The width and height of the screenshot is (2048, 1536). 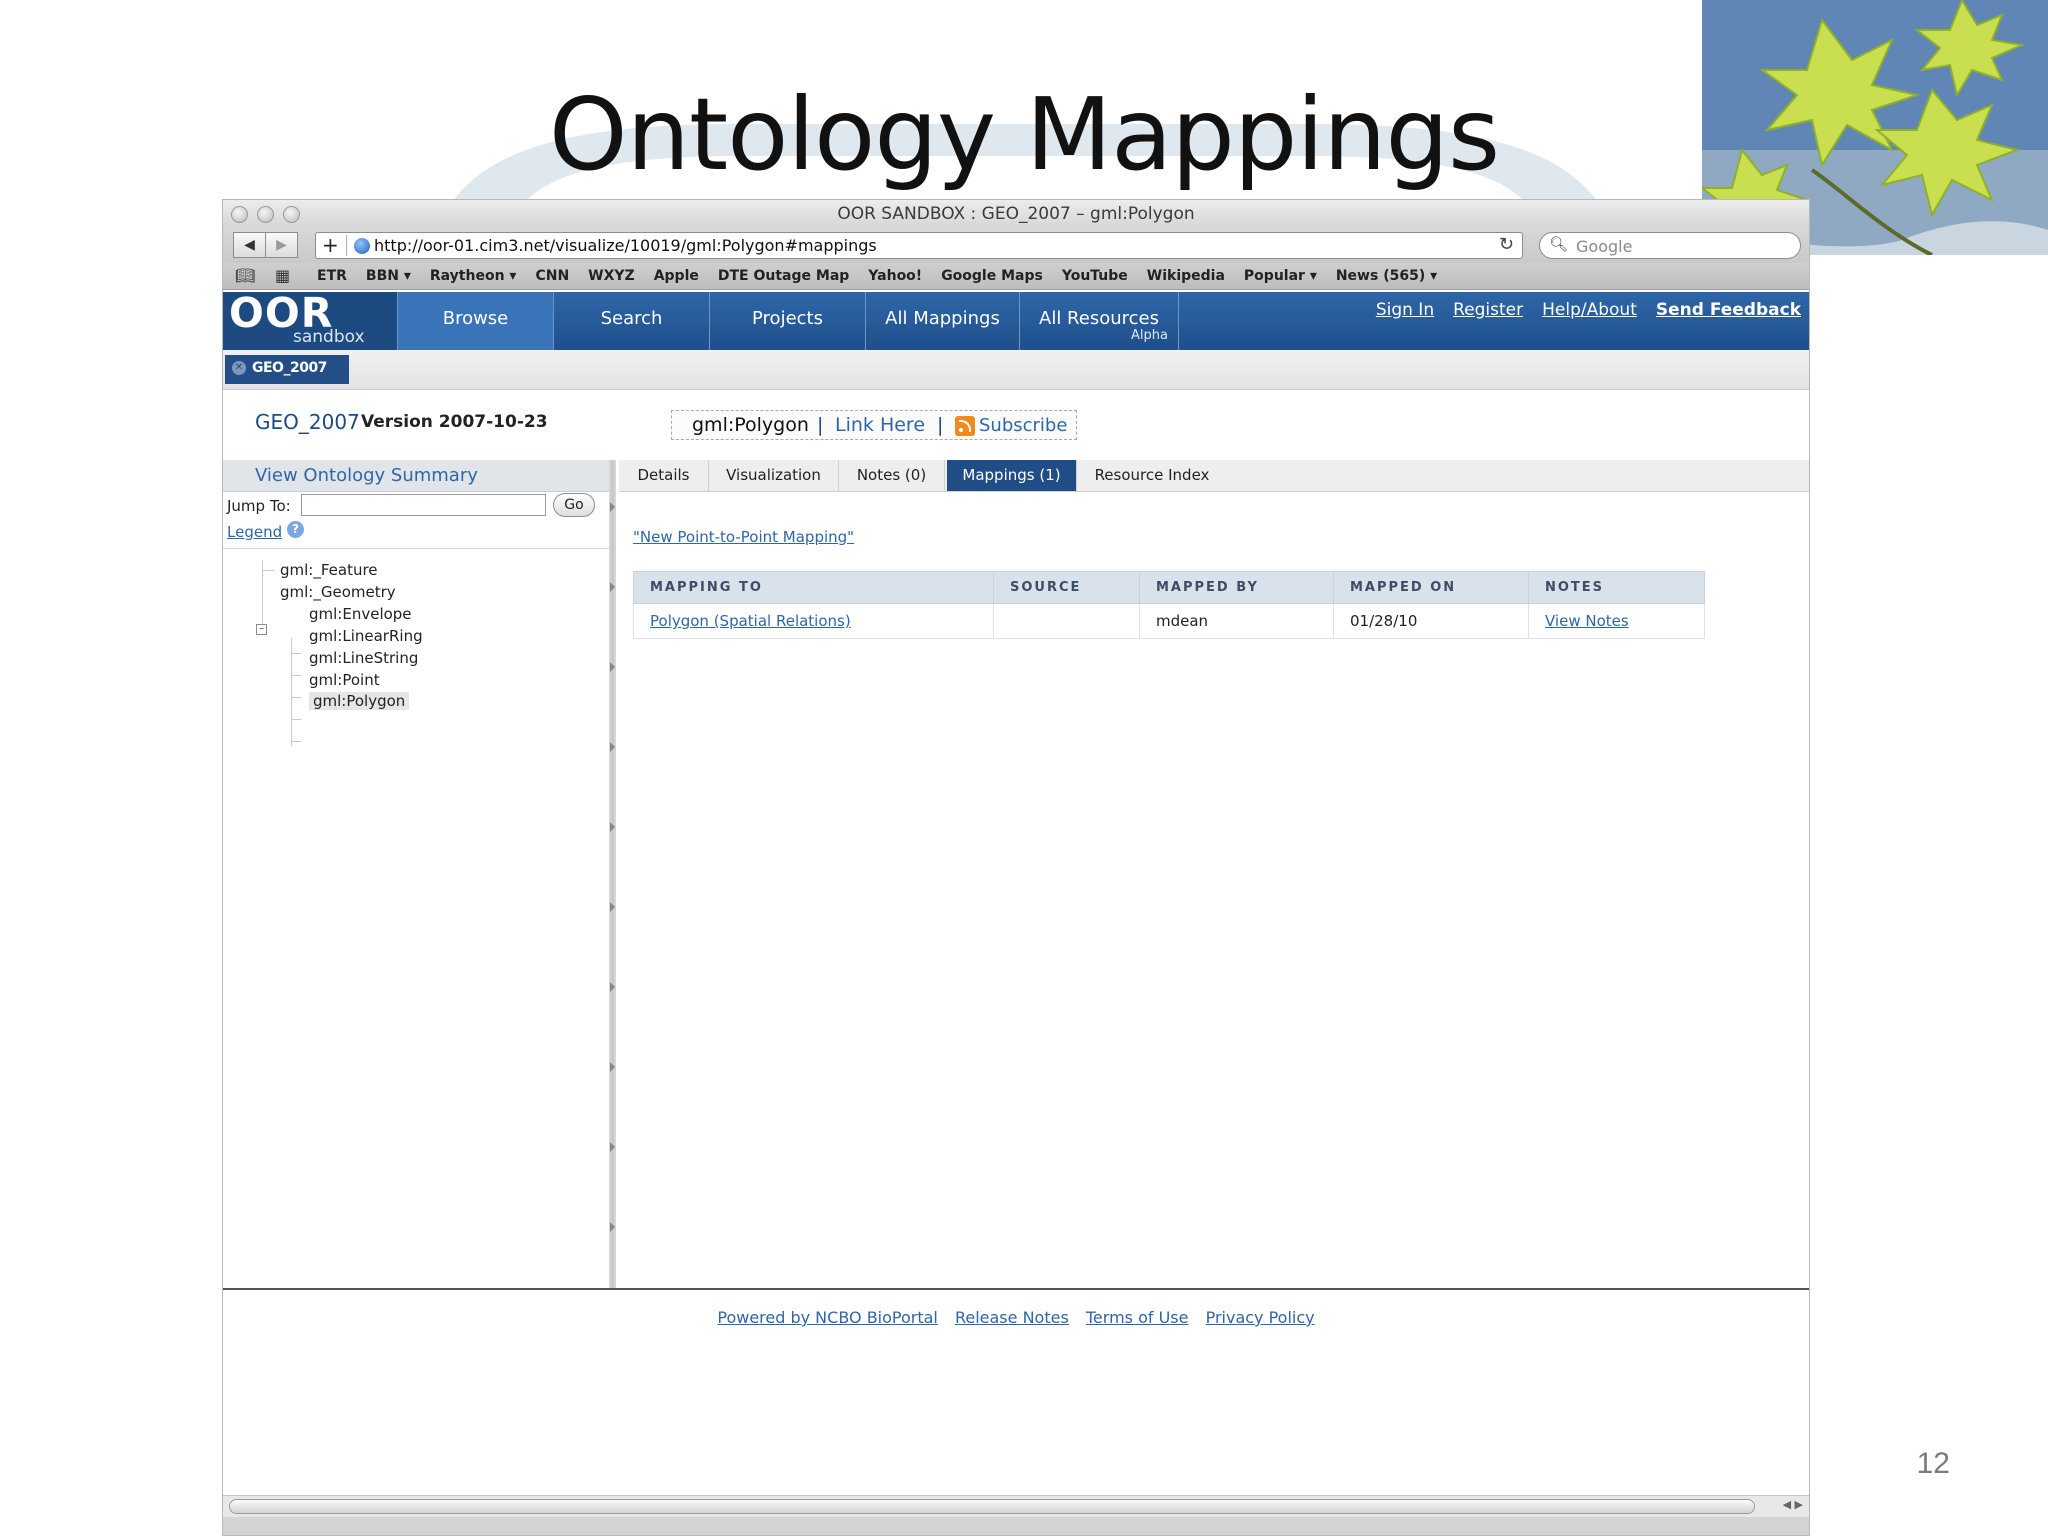 What do you see at coordinates (329, 570) in the screenshot?
I see `tree-node-feature: gml:_Feature` at bounding box center [329, 570].